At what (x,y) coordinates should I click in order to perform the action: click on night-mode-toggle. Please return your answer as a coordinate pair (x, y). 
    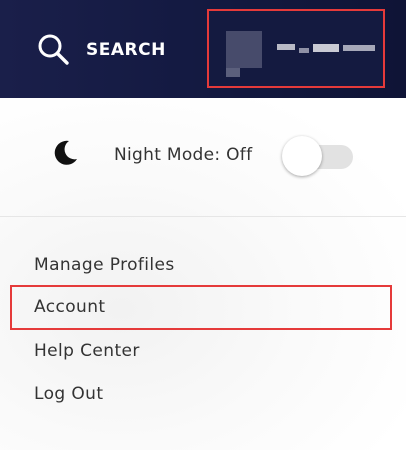
    Looking at the image, I should click on (317, 156).